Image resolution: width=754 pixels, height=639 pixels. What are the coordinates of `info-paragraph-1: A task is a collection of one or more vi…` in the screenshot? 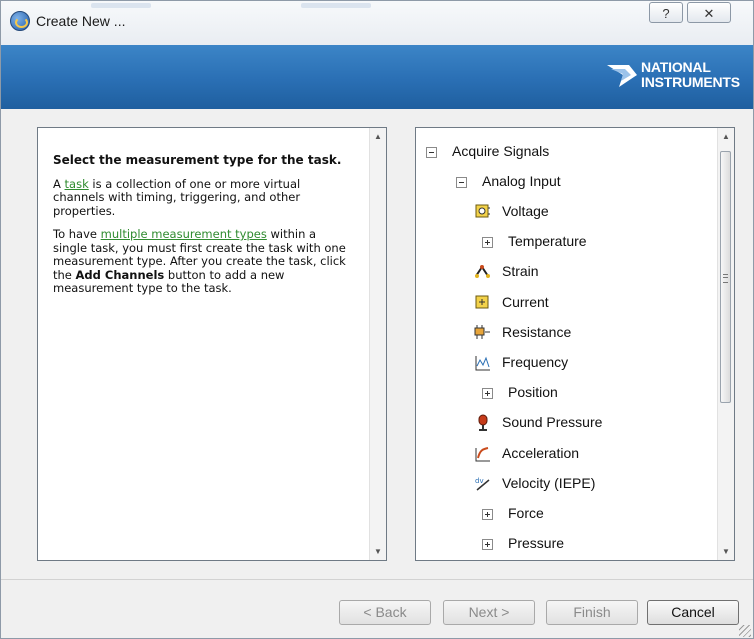 It's located at (203, 197).